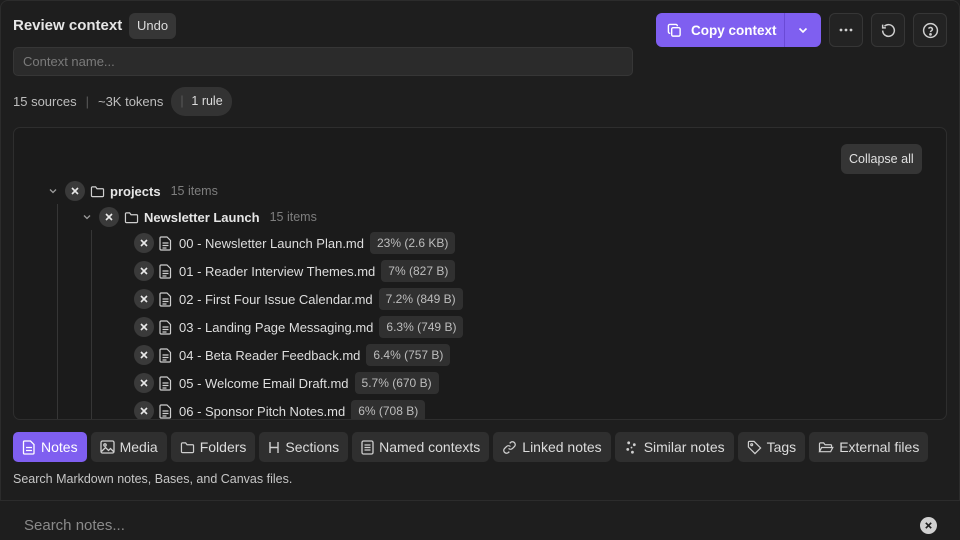  I want to click on context-name-input, so click(323, 61).